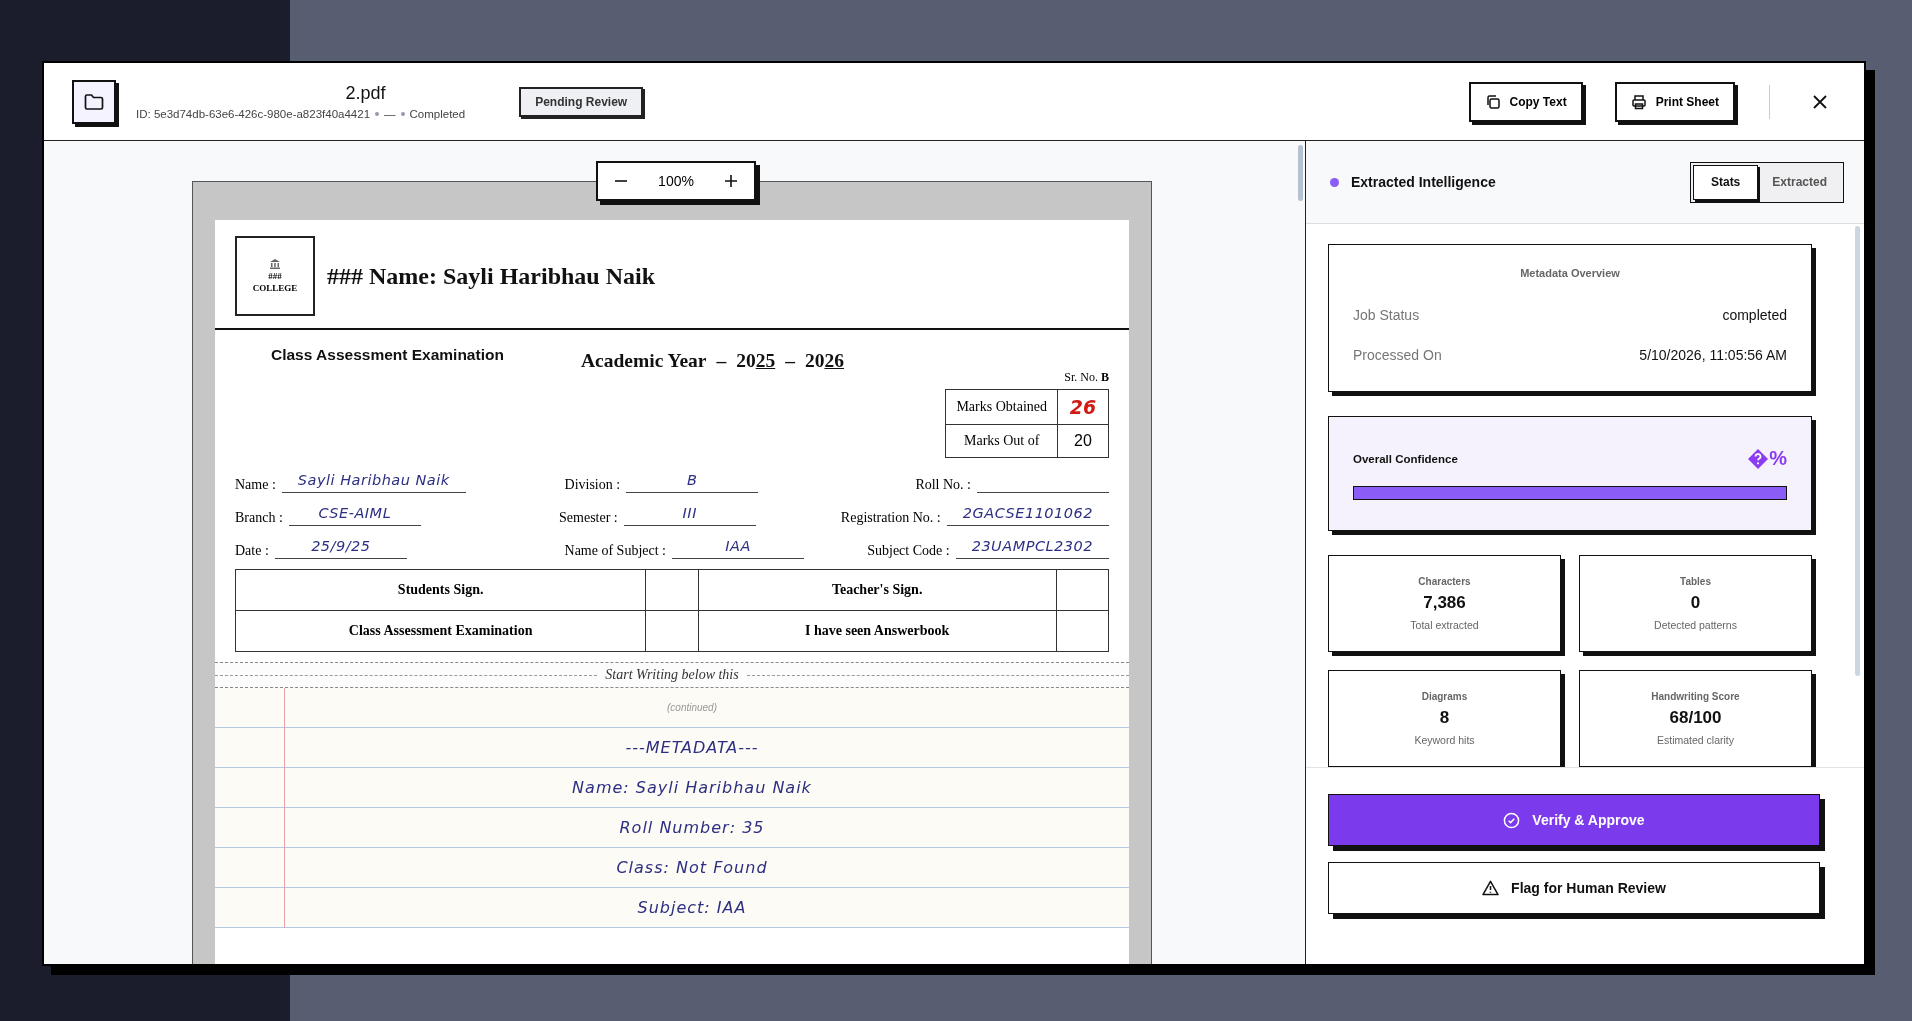  What do you see at coordinates (1638, 101) in the screenshot?
I see `printer-icon` at bounding box center [1638, 101].